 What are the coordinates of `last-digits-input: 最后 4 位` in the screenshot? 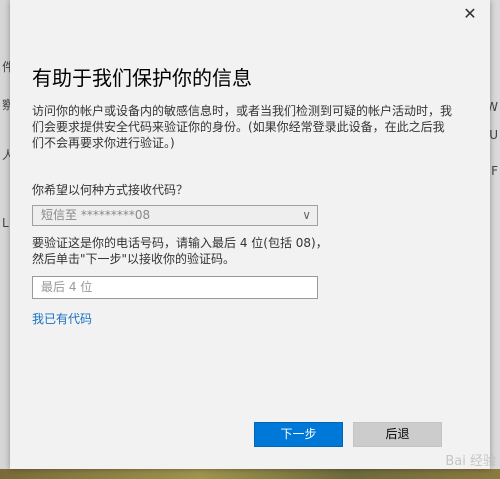 It's located at (175, 287).